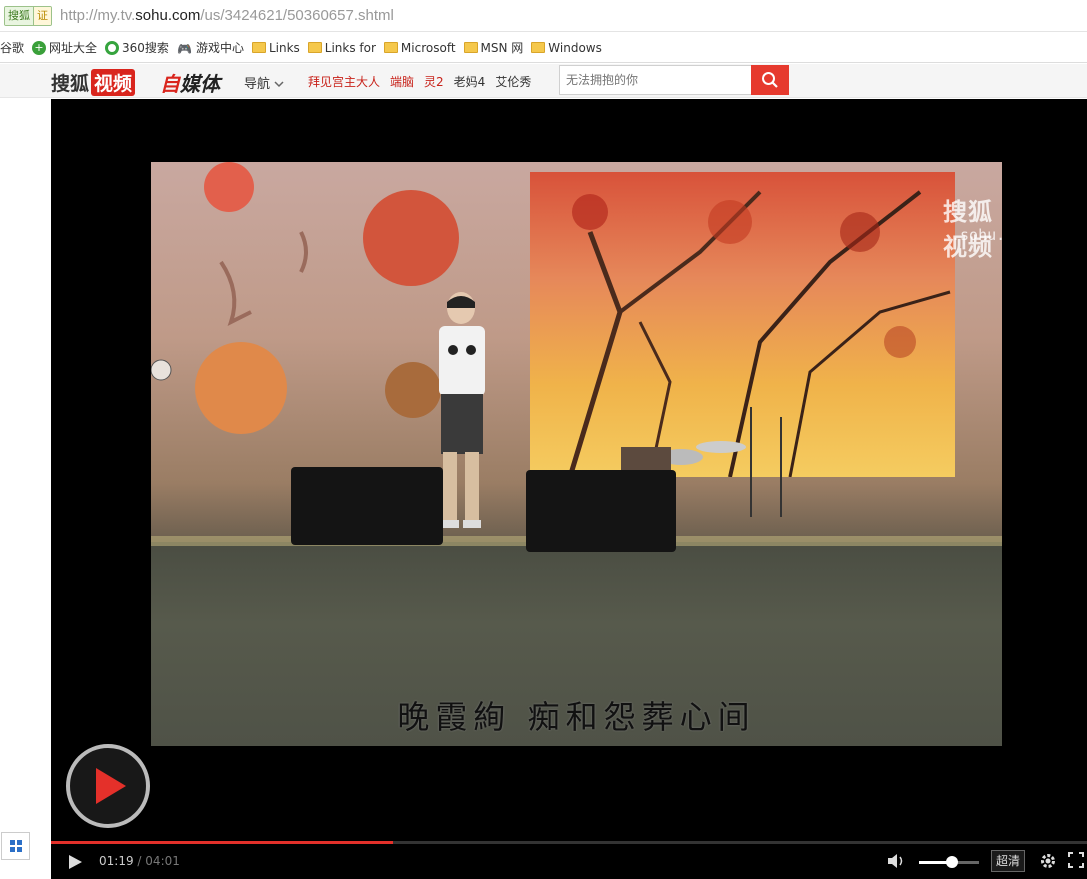  Describe the element at coordinates (64, 47) in the screenshot. I see `bookmark-hao: + 网址大全` at that location.